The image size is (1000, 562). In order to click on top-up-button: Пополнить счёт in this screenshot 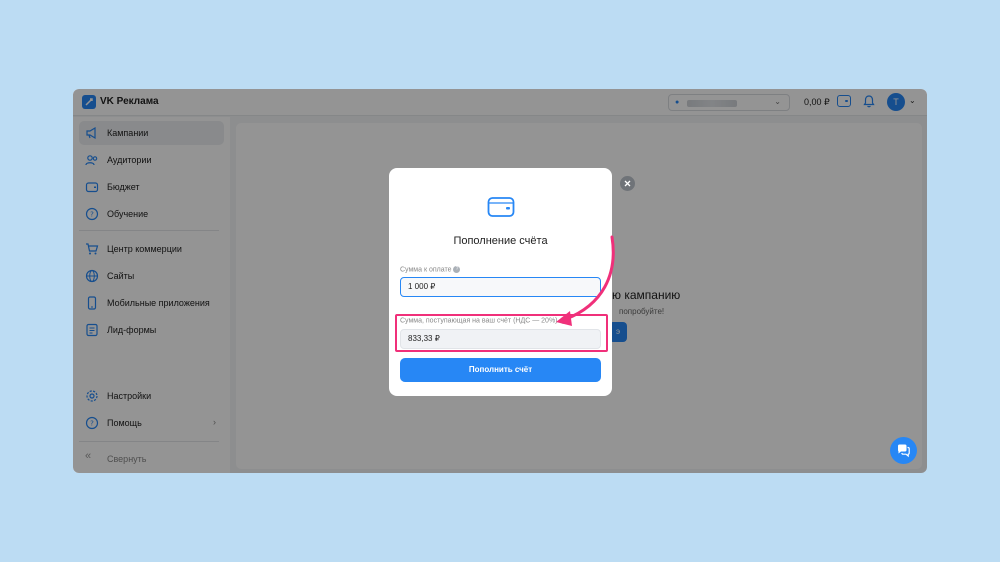, I will do `click(500, 370)`.